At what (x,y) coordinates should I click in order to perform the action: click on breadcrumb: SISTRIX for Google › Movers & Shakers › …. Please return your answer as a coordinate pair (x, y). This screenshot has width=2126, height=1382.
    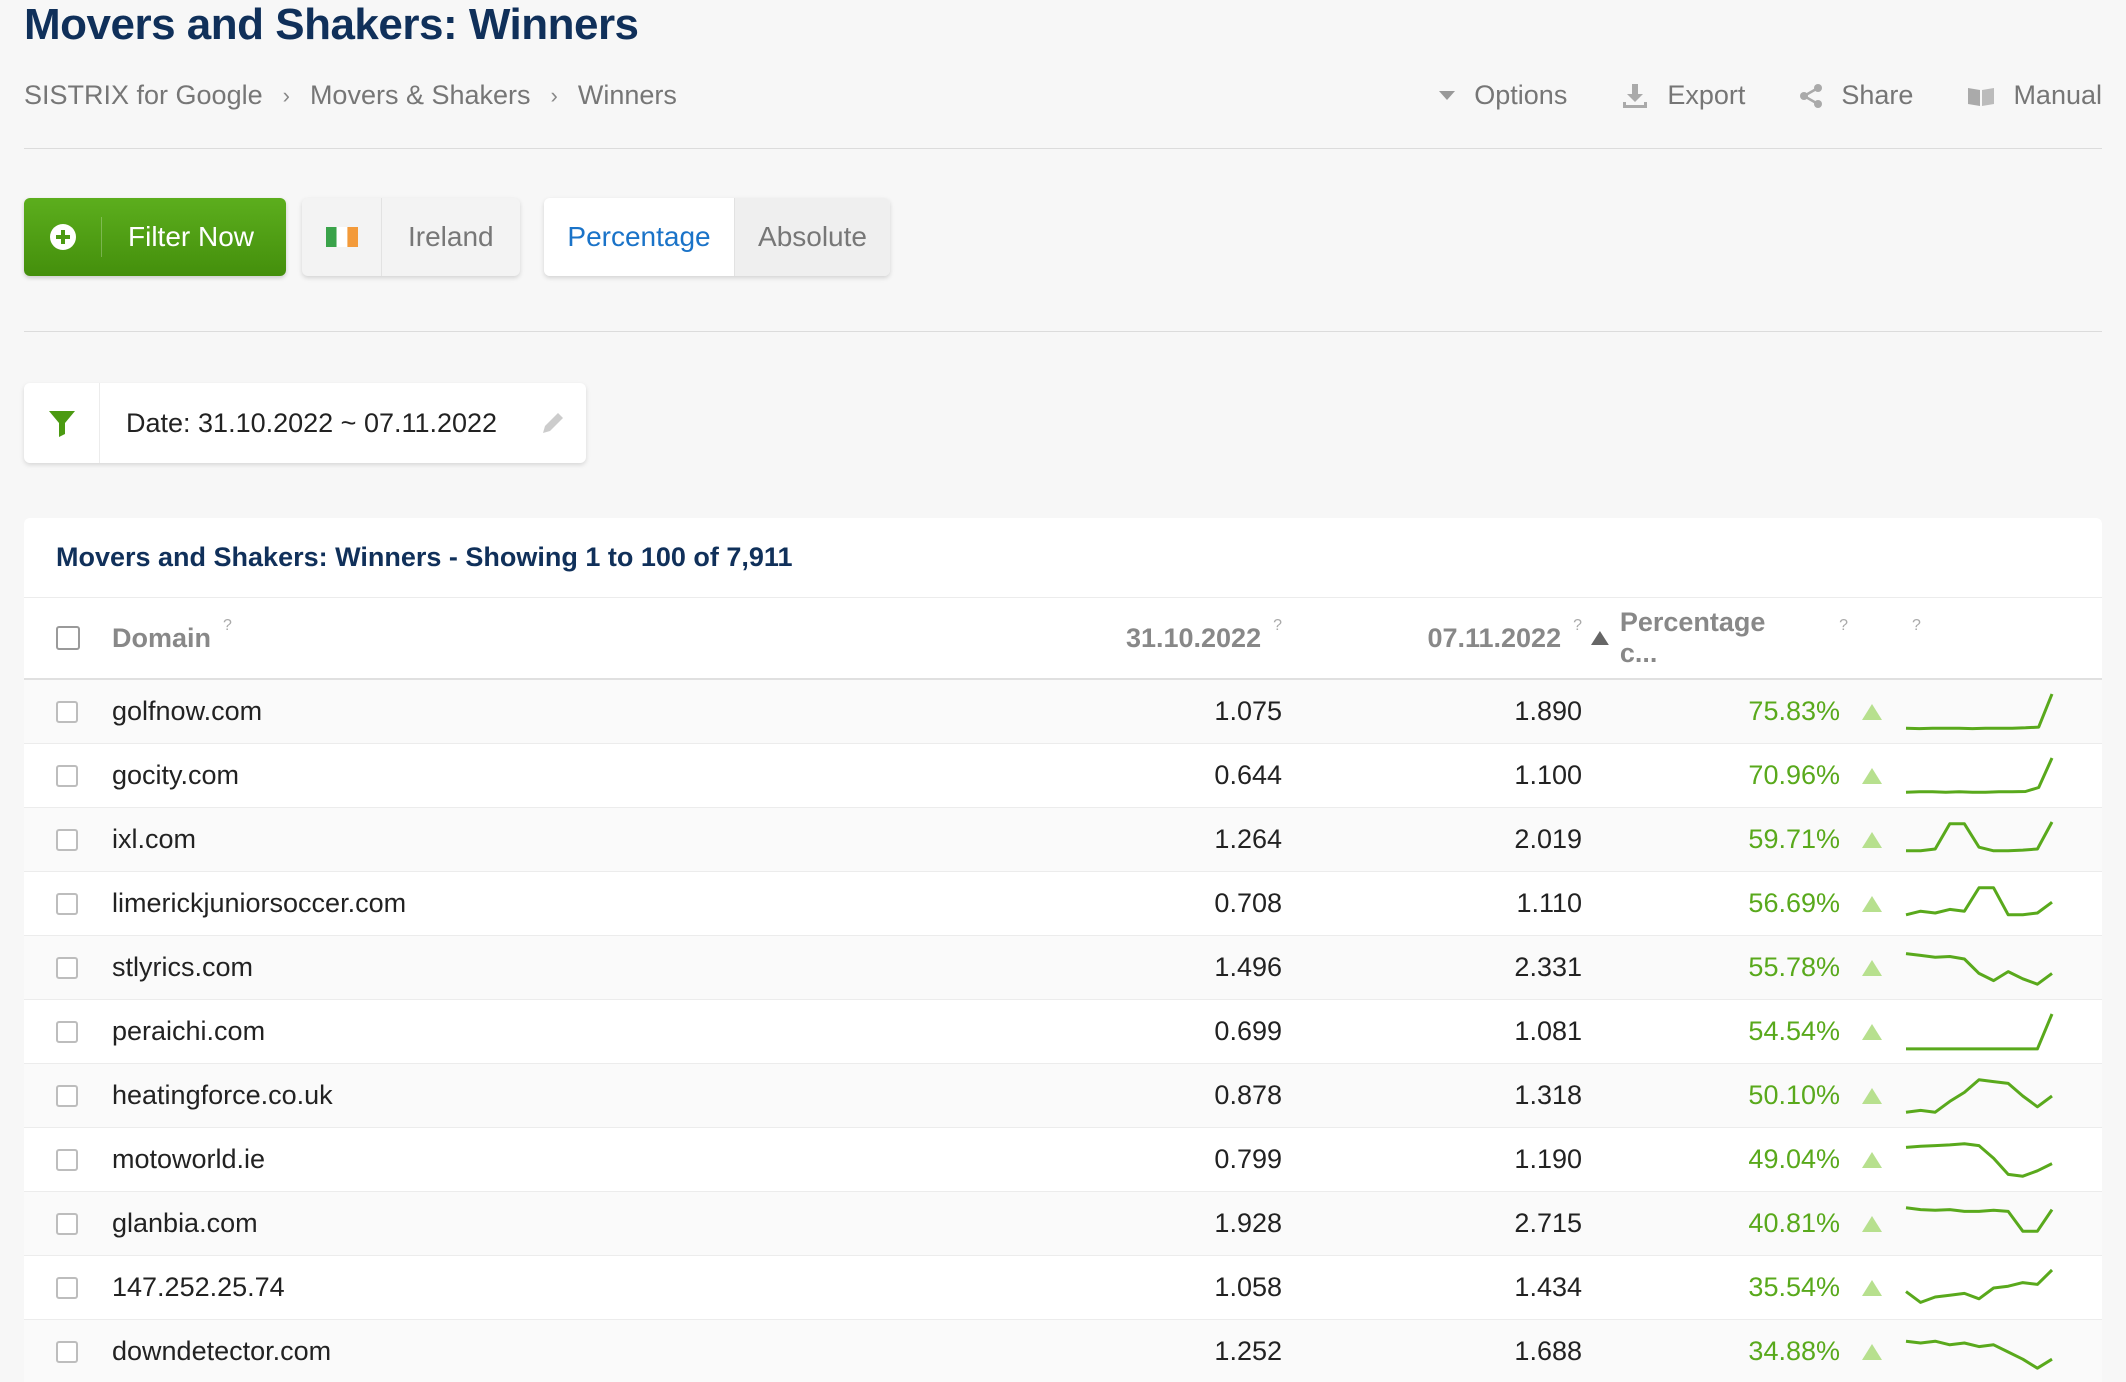
    Looking at the image, I should click on (350, 95).